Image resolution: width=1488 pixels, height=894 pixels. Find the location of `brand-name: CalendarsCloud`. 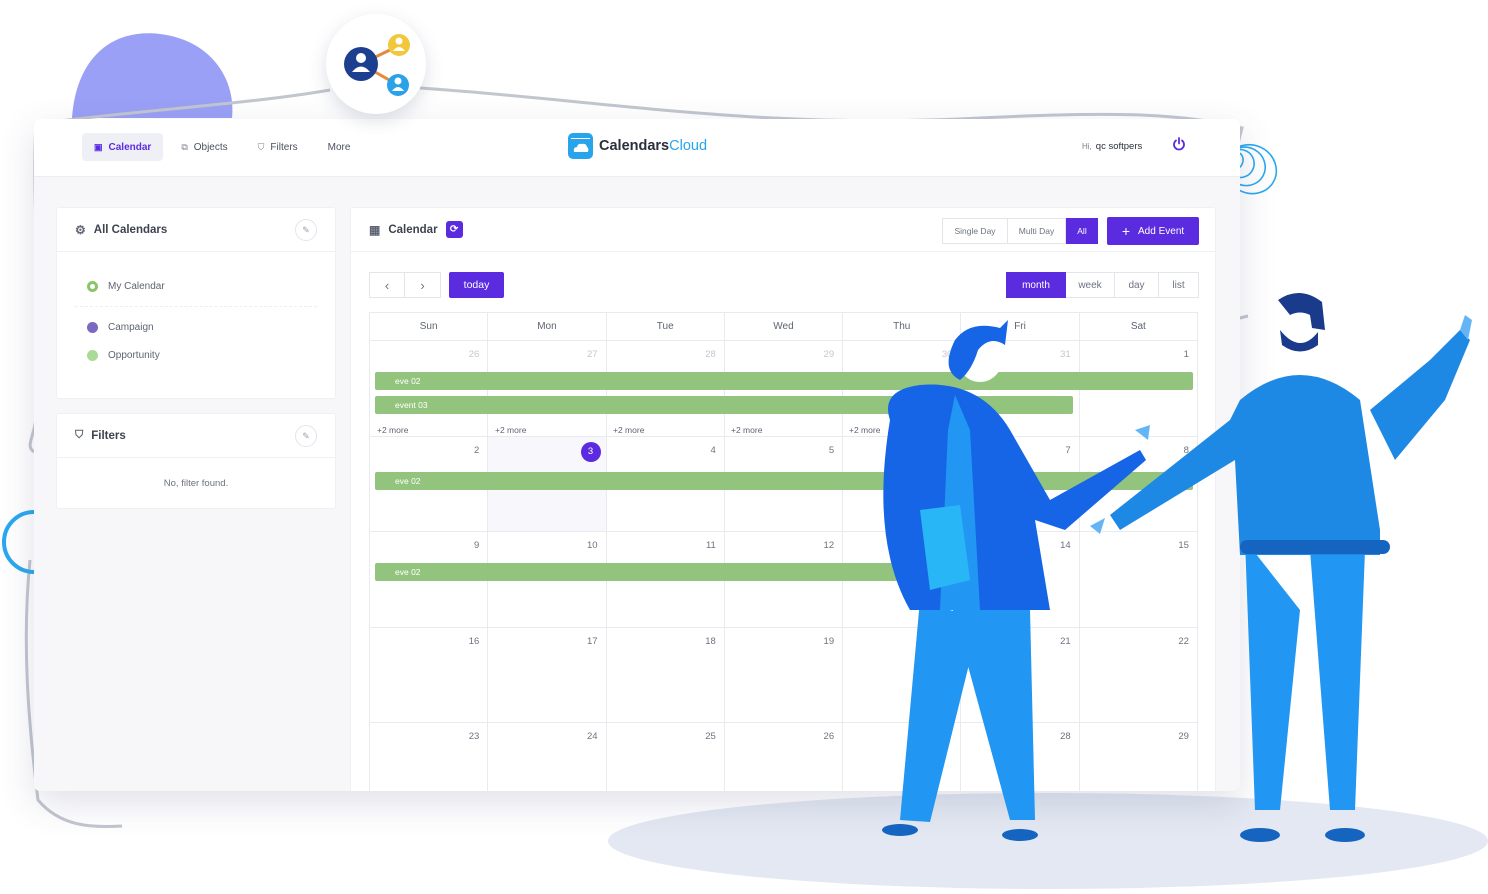

brand-name: CalendarsCloud is located at coordinates (653, 146).